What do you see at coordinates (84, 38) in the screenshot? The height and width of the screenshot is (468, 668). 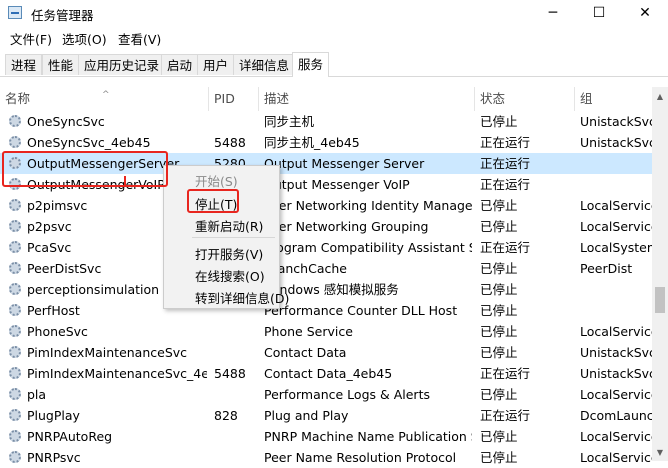 I see `menu-options: 选项(O)` at bounding box center [84, 38].